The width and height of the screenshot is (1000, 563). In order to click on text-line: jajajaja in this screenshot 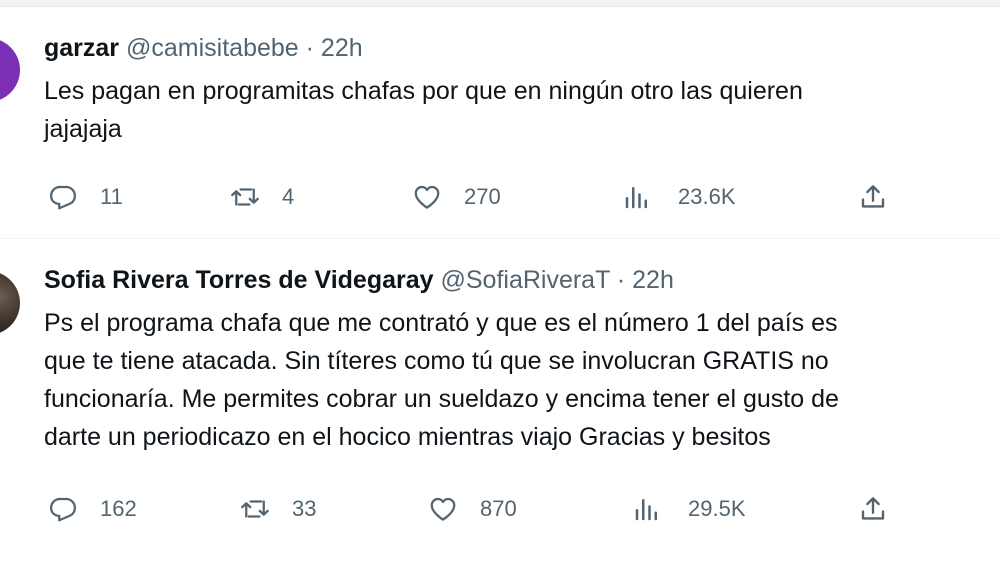, I will do `click(83, 129)`.